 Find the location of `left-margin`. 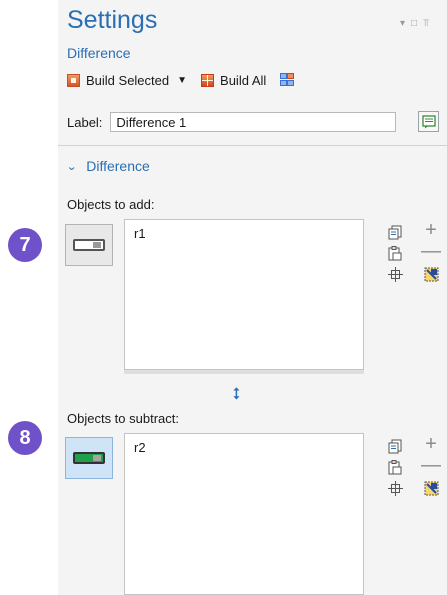

left-margin is located at coordinates (29, 297).